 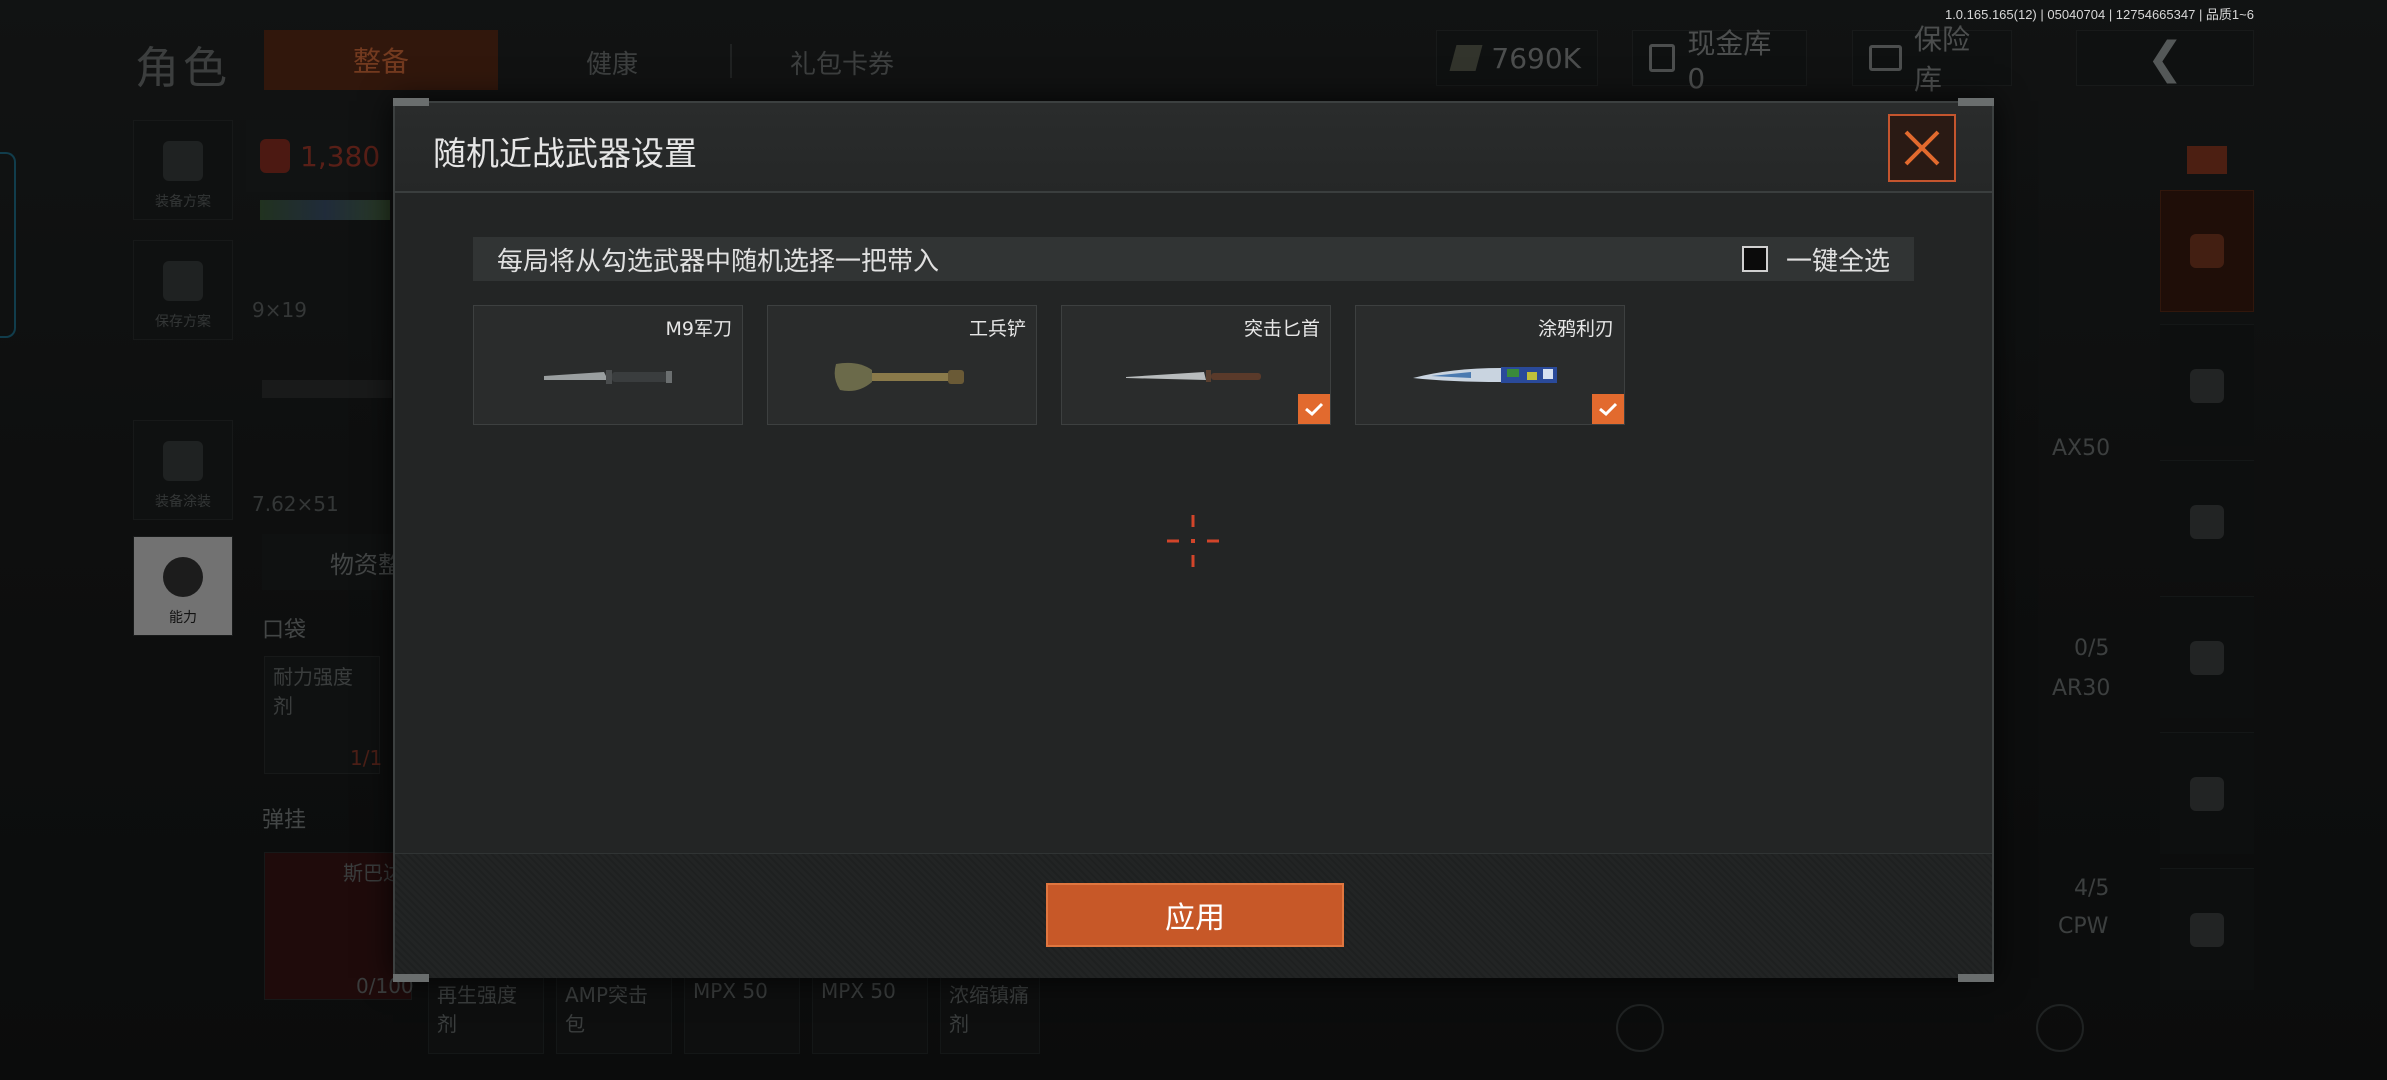 I want to click on graffiti-blade-image, so click(x=1485, y=375).